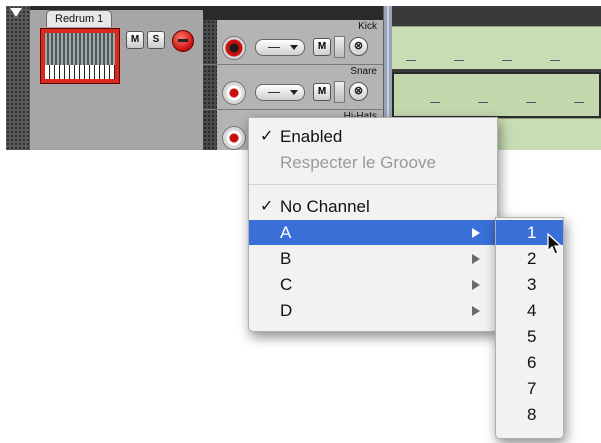  What do you see at coordinates (135, 40) in the screenshot?
I see `device-mute-button: M` at bounding box center [135, 40].